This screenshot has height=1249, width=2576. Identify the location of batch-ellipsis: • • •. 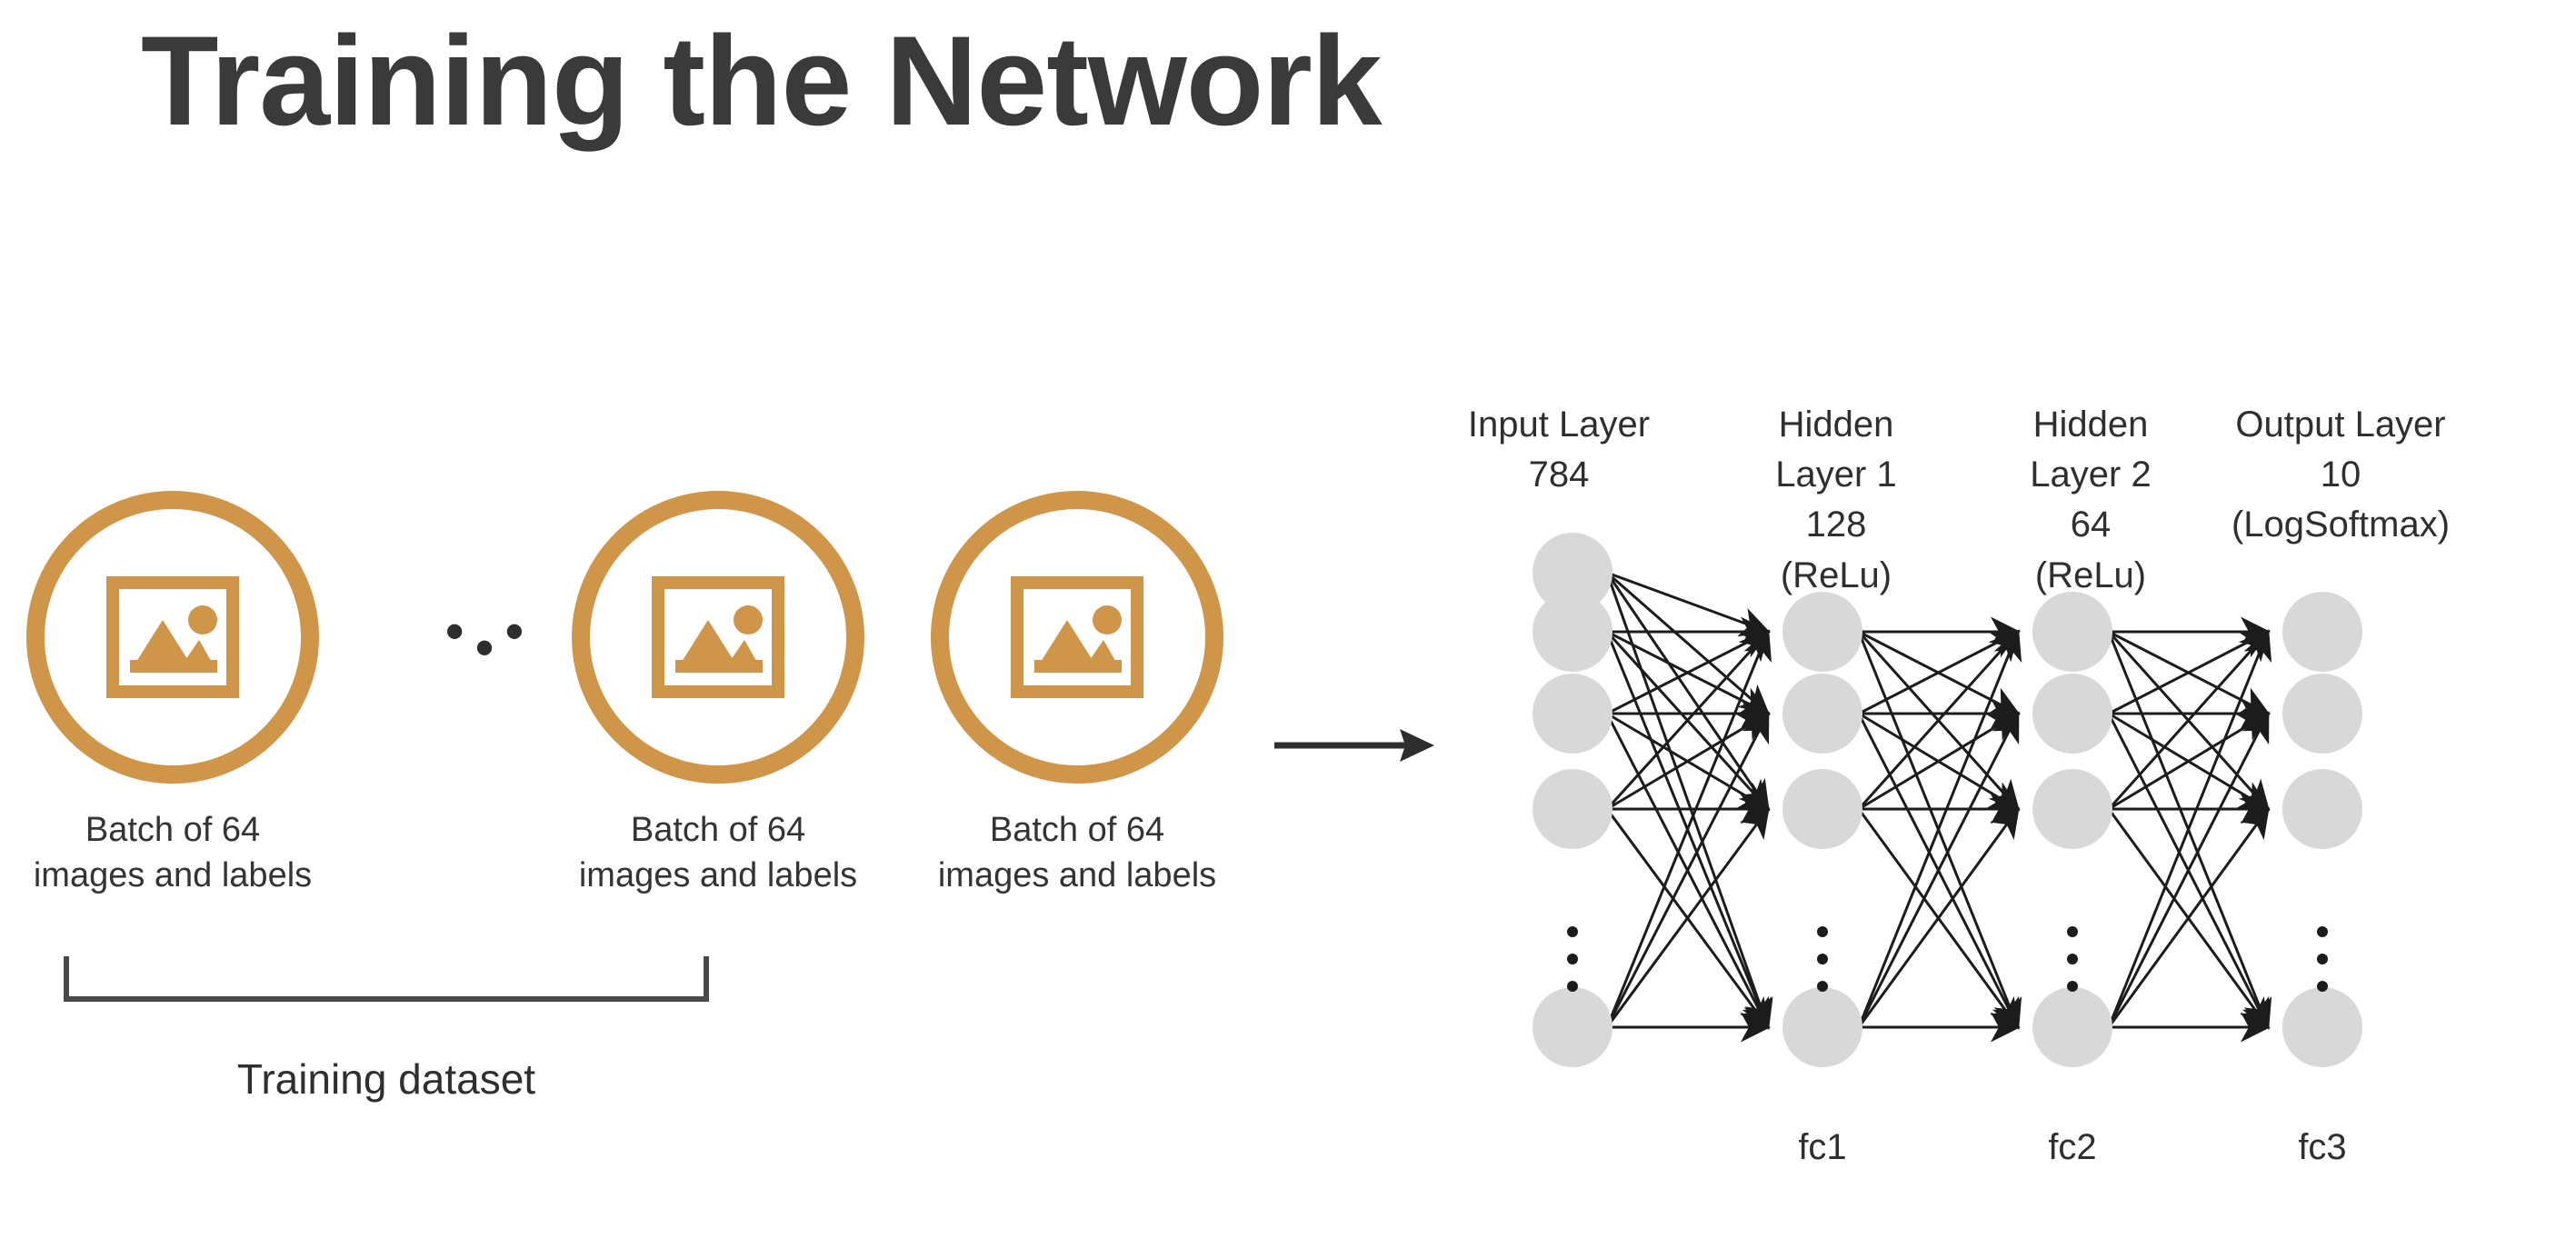
(490, 639).